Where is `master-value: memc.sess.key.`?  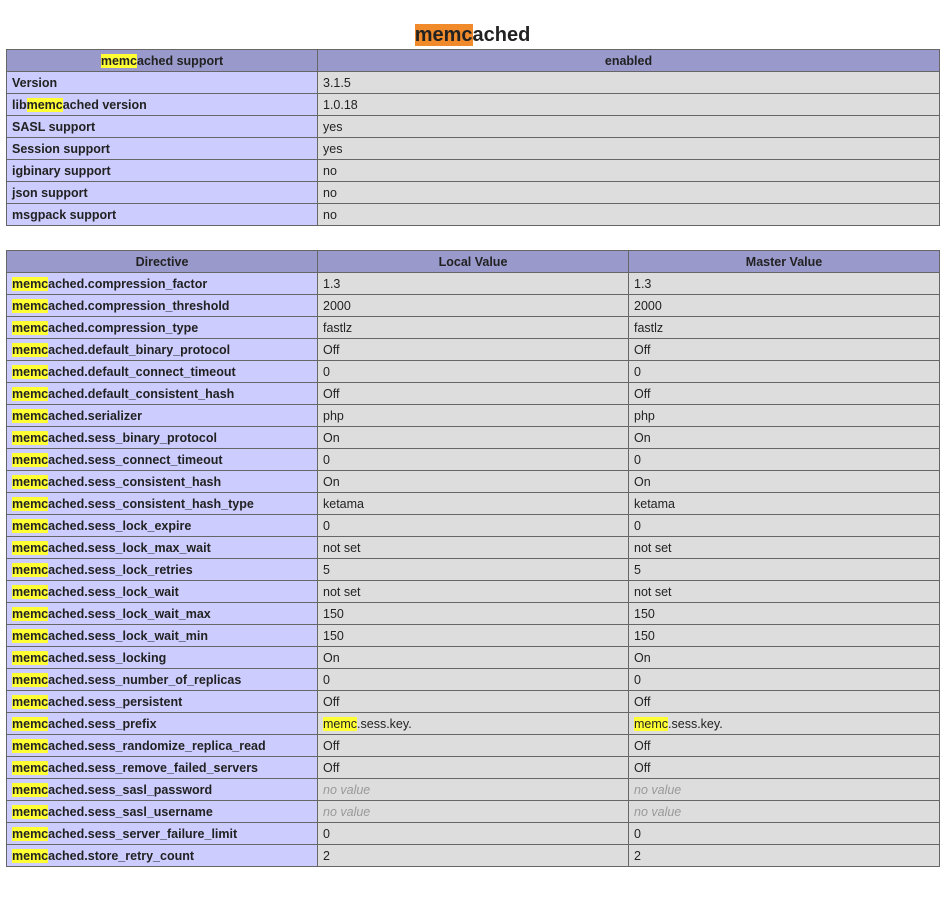
master-value: memc.sess.key. is located at coordinates (784, 723).